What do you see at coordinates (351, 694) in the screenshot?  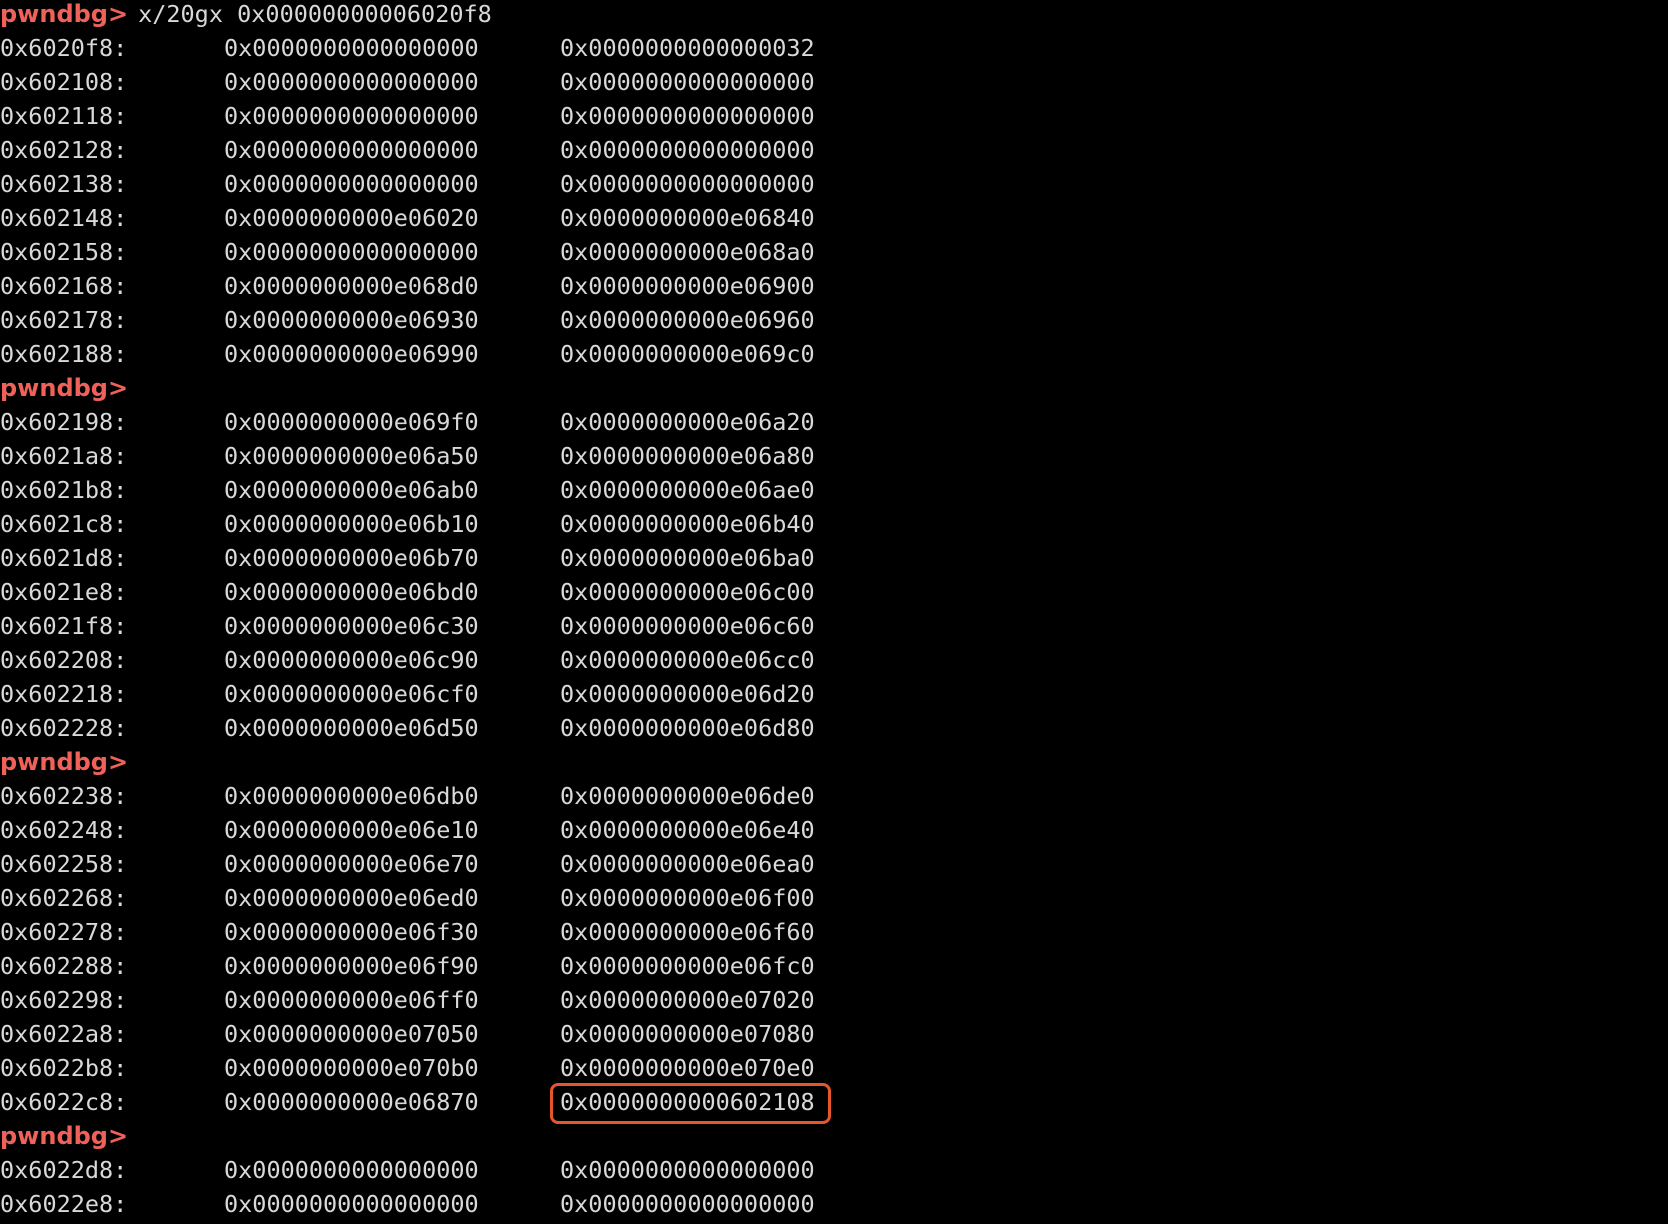 I see `memory-value: 0x0000000000e06cf0` at bounding box center [351, 694].